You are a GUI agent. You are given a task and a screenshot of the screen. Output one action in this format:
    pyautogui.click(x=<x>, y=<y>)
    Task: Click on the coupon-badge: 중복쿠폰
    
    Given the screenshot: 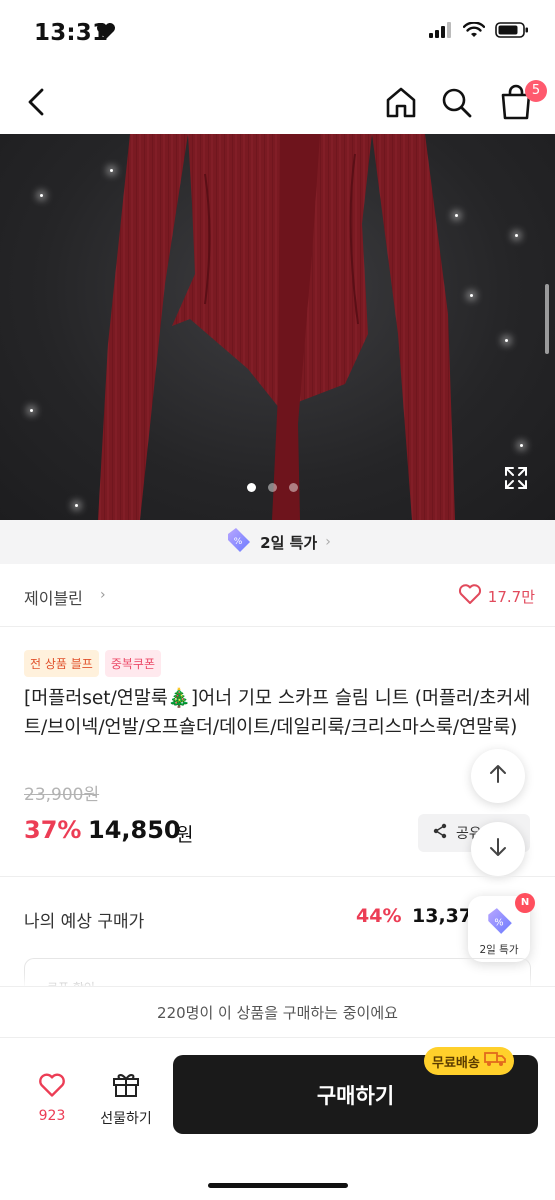 What is the action you would take?
    pyautogui.click(x=133, y=663)
    